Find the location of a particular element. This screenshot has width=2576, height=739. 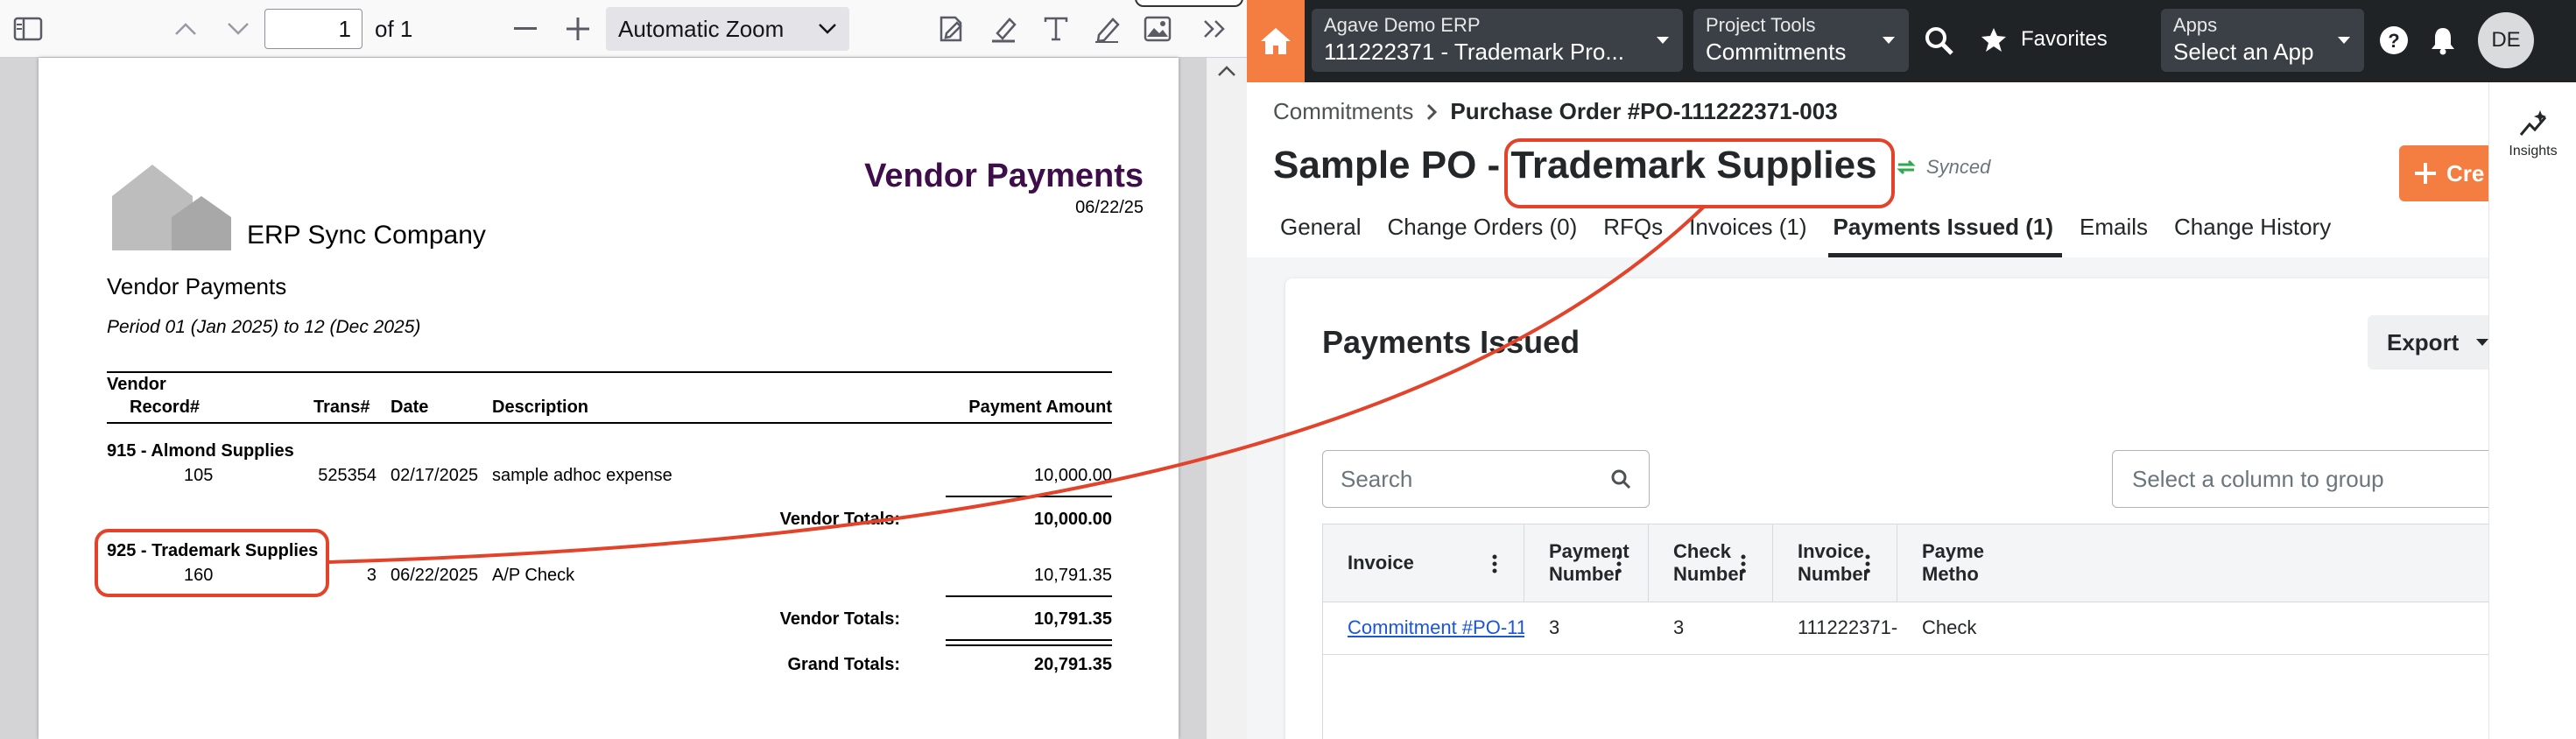

col-check-number: Check Number is located at coordinates (1711, 563).